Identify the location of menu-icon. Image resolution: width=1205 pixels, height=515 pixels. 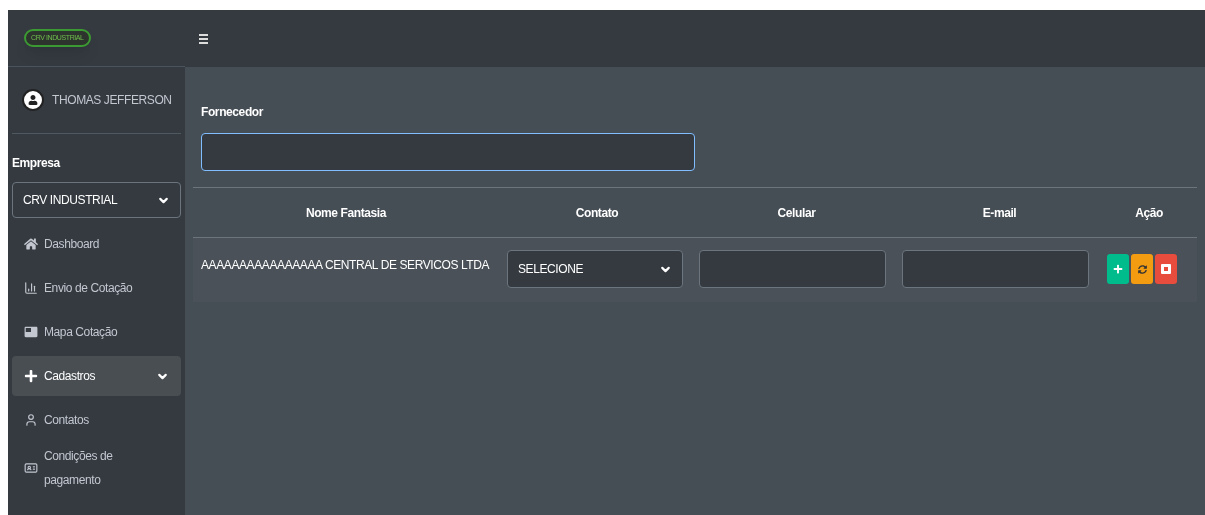
(203, 38).